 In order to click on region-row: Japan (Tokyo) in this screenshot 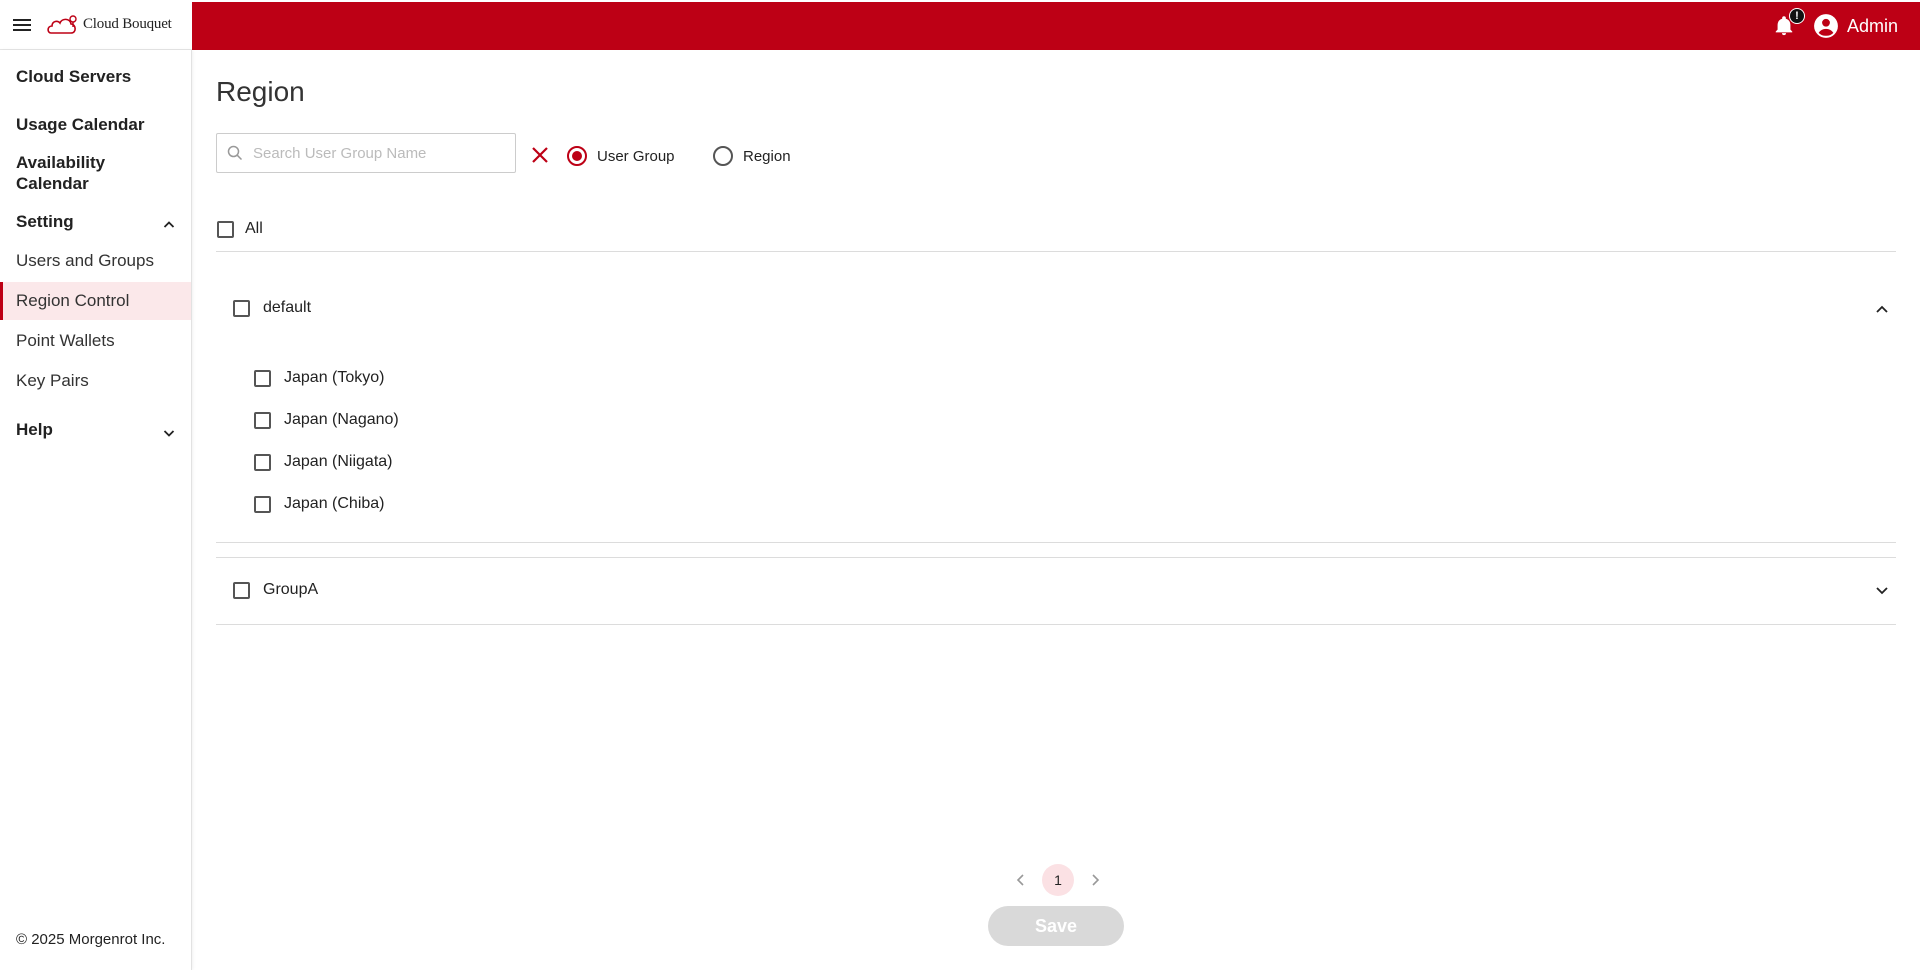, I will do `click(319, 378)`.